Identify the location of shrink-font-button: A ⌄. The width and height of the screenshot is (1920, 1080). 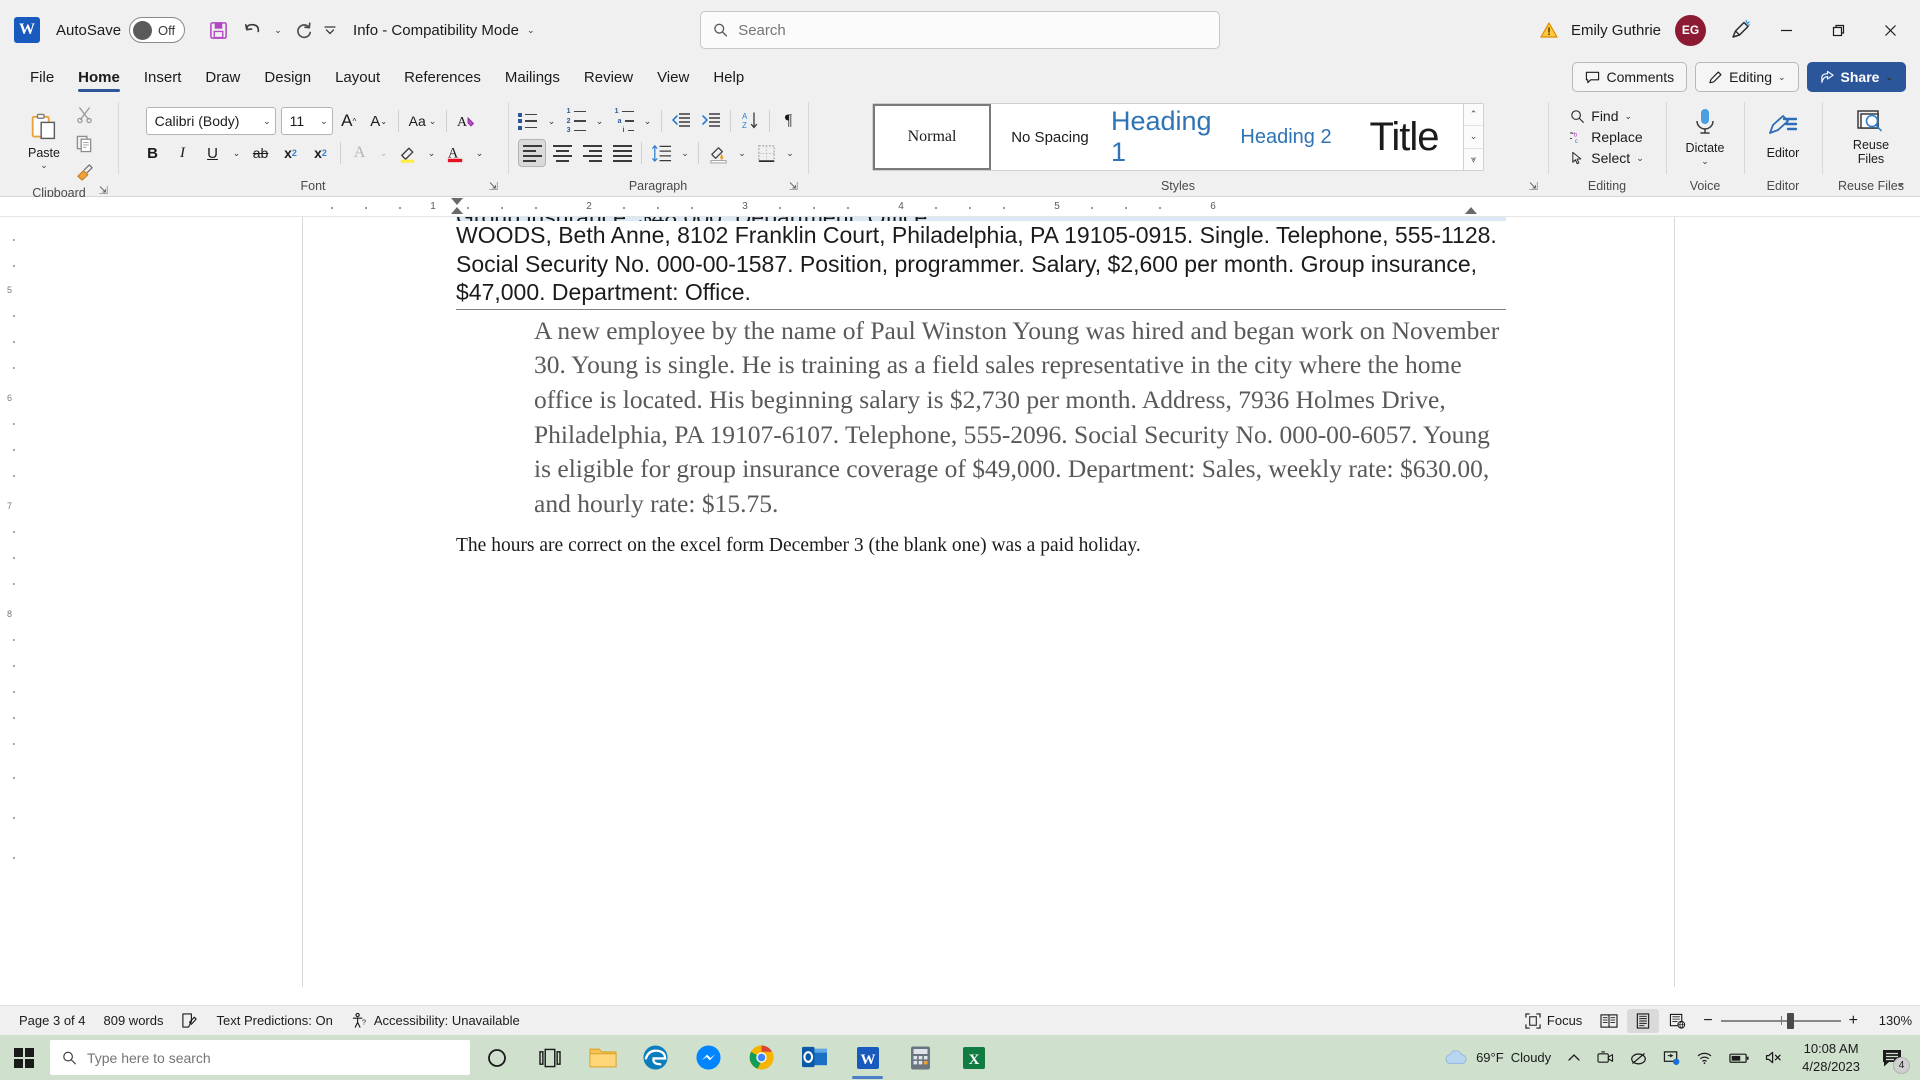
(379, 121).